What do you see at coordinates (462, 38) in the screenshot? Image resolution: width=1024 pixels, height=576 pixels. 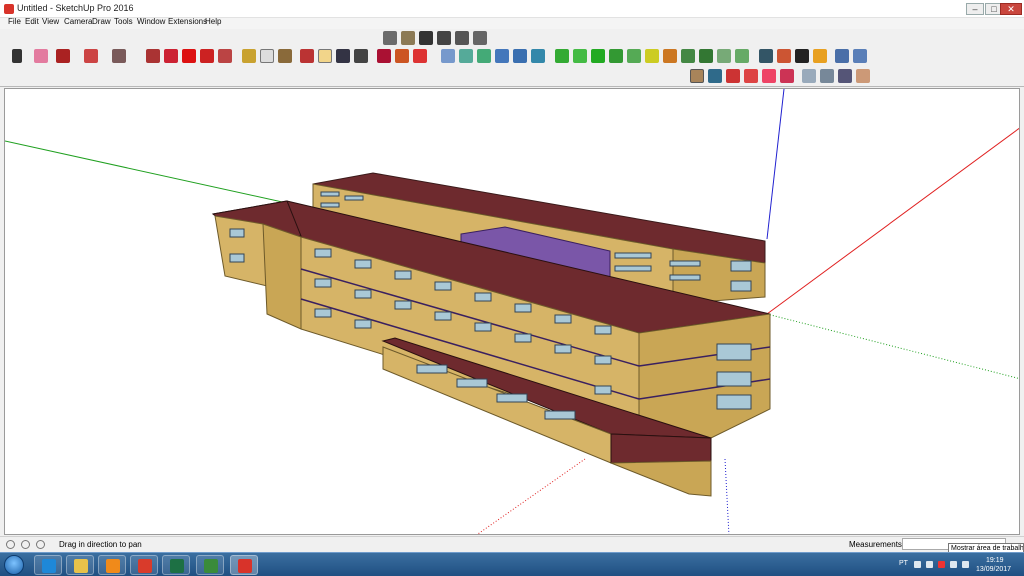 I see `back-view-icon` at bounding box center [462, 38].